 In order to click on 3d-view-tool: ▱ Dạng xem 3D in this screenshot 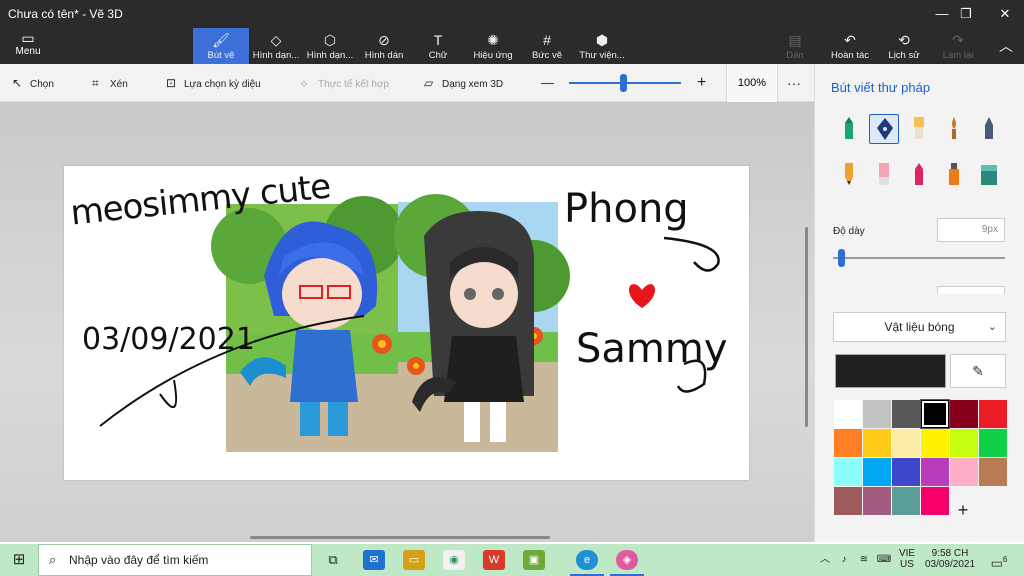, I will do `click(463, 83)`.